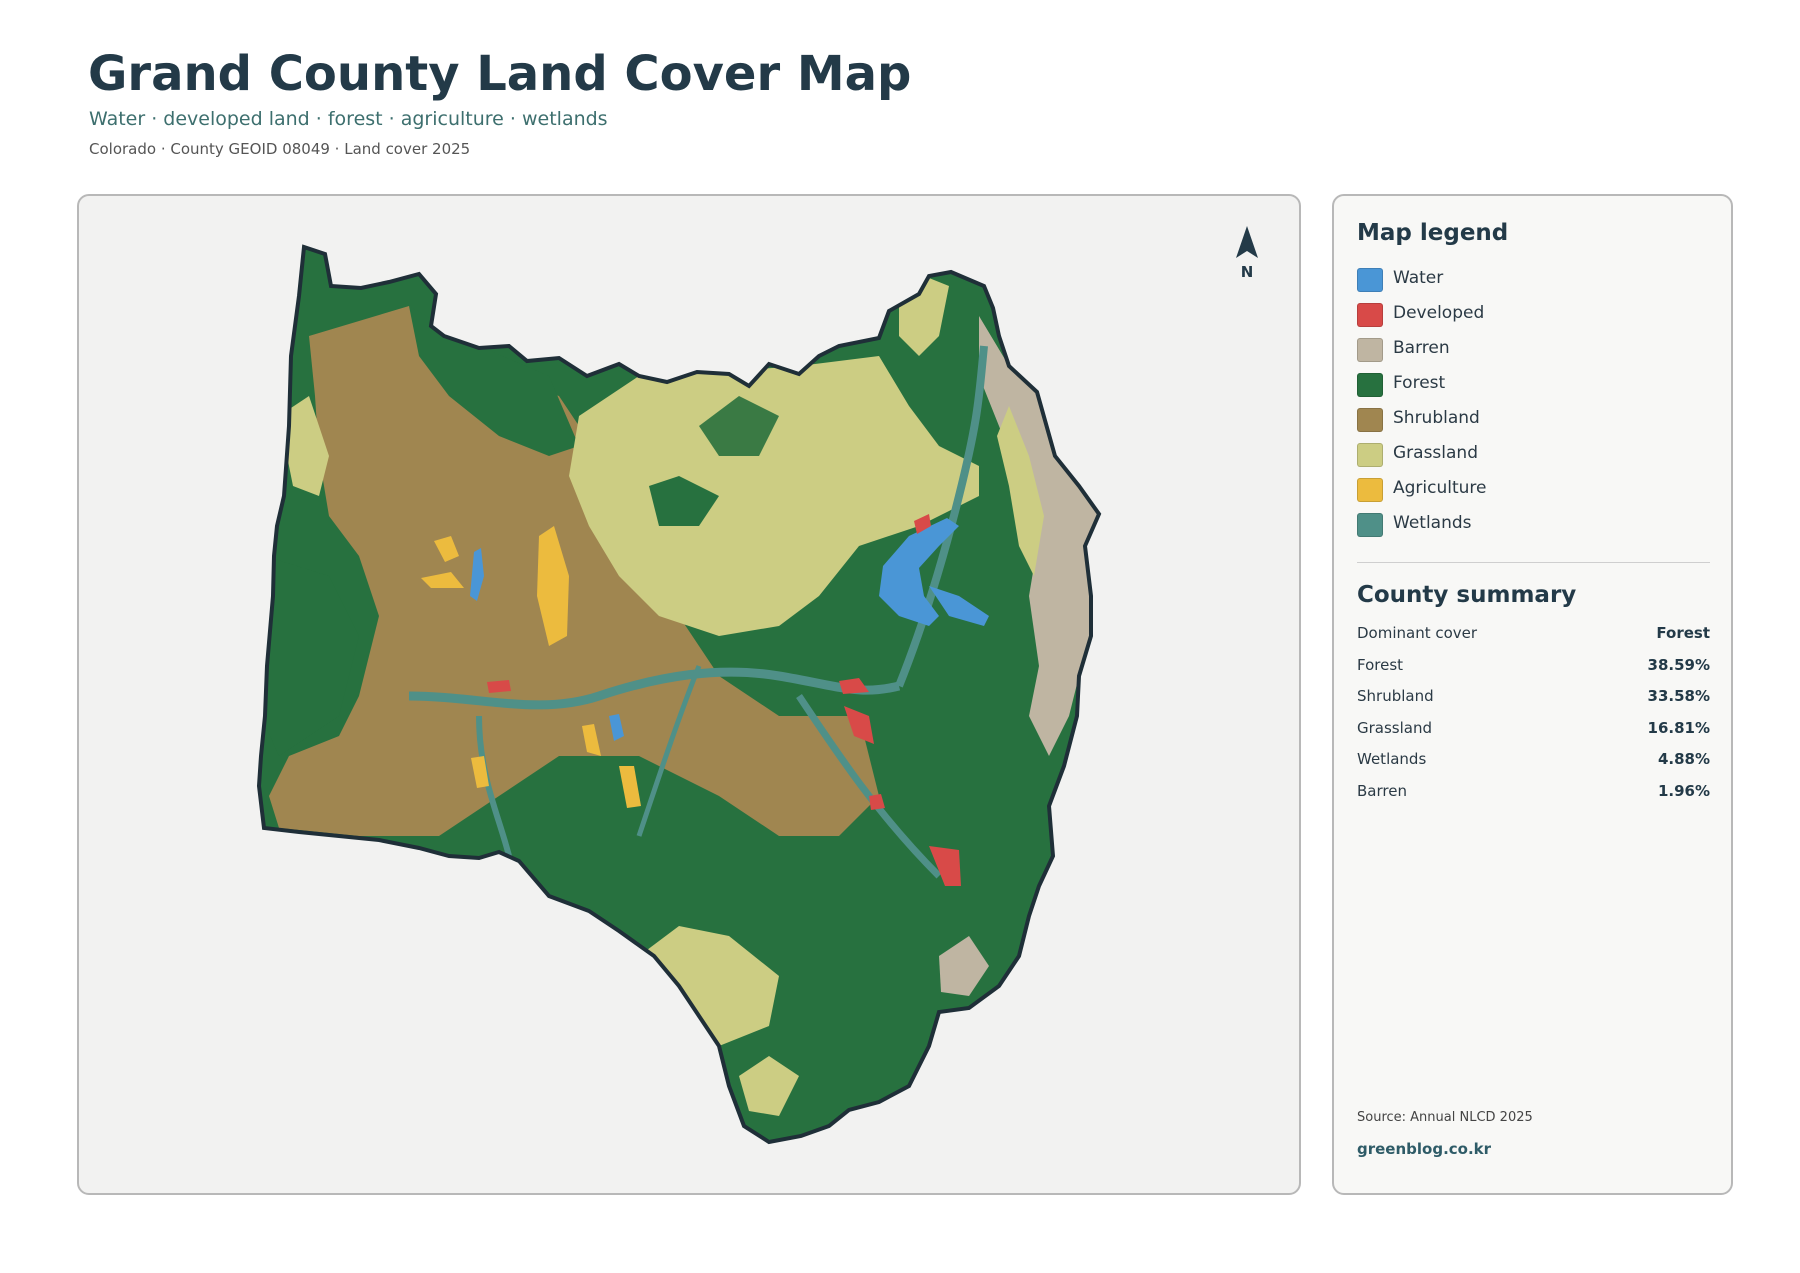  Describe the element at coordinates (1247, 244) in the screenshot. I see `north-arrow-icon` at that location.